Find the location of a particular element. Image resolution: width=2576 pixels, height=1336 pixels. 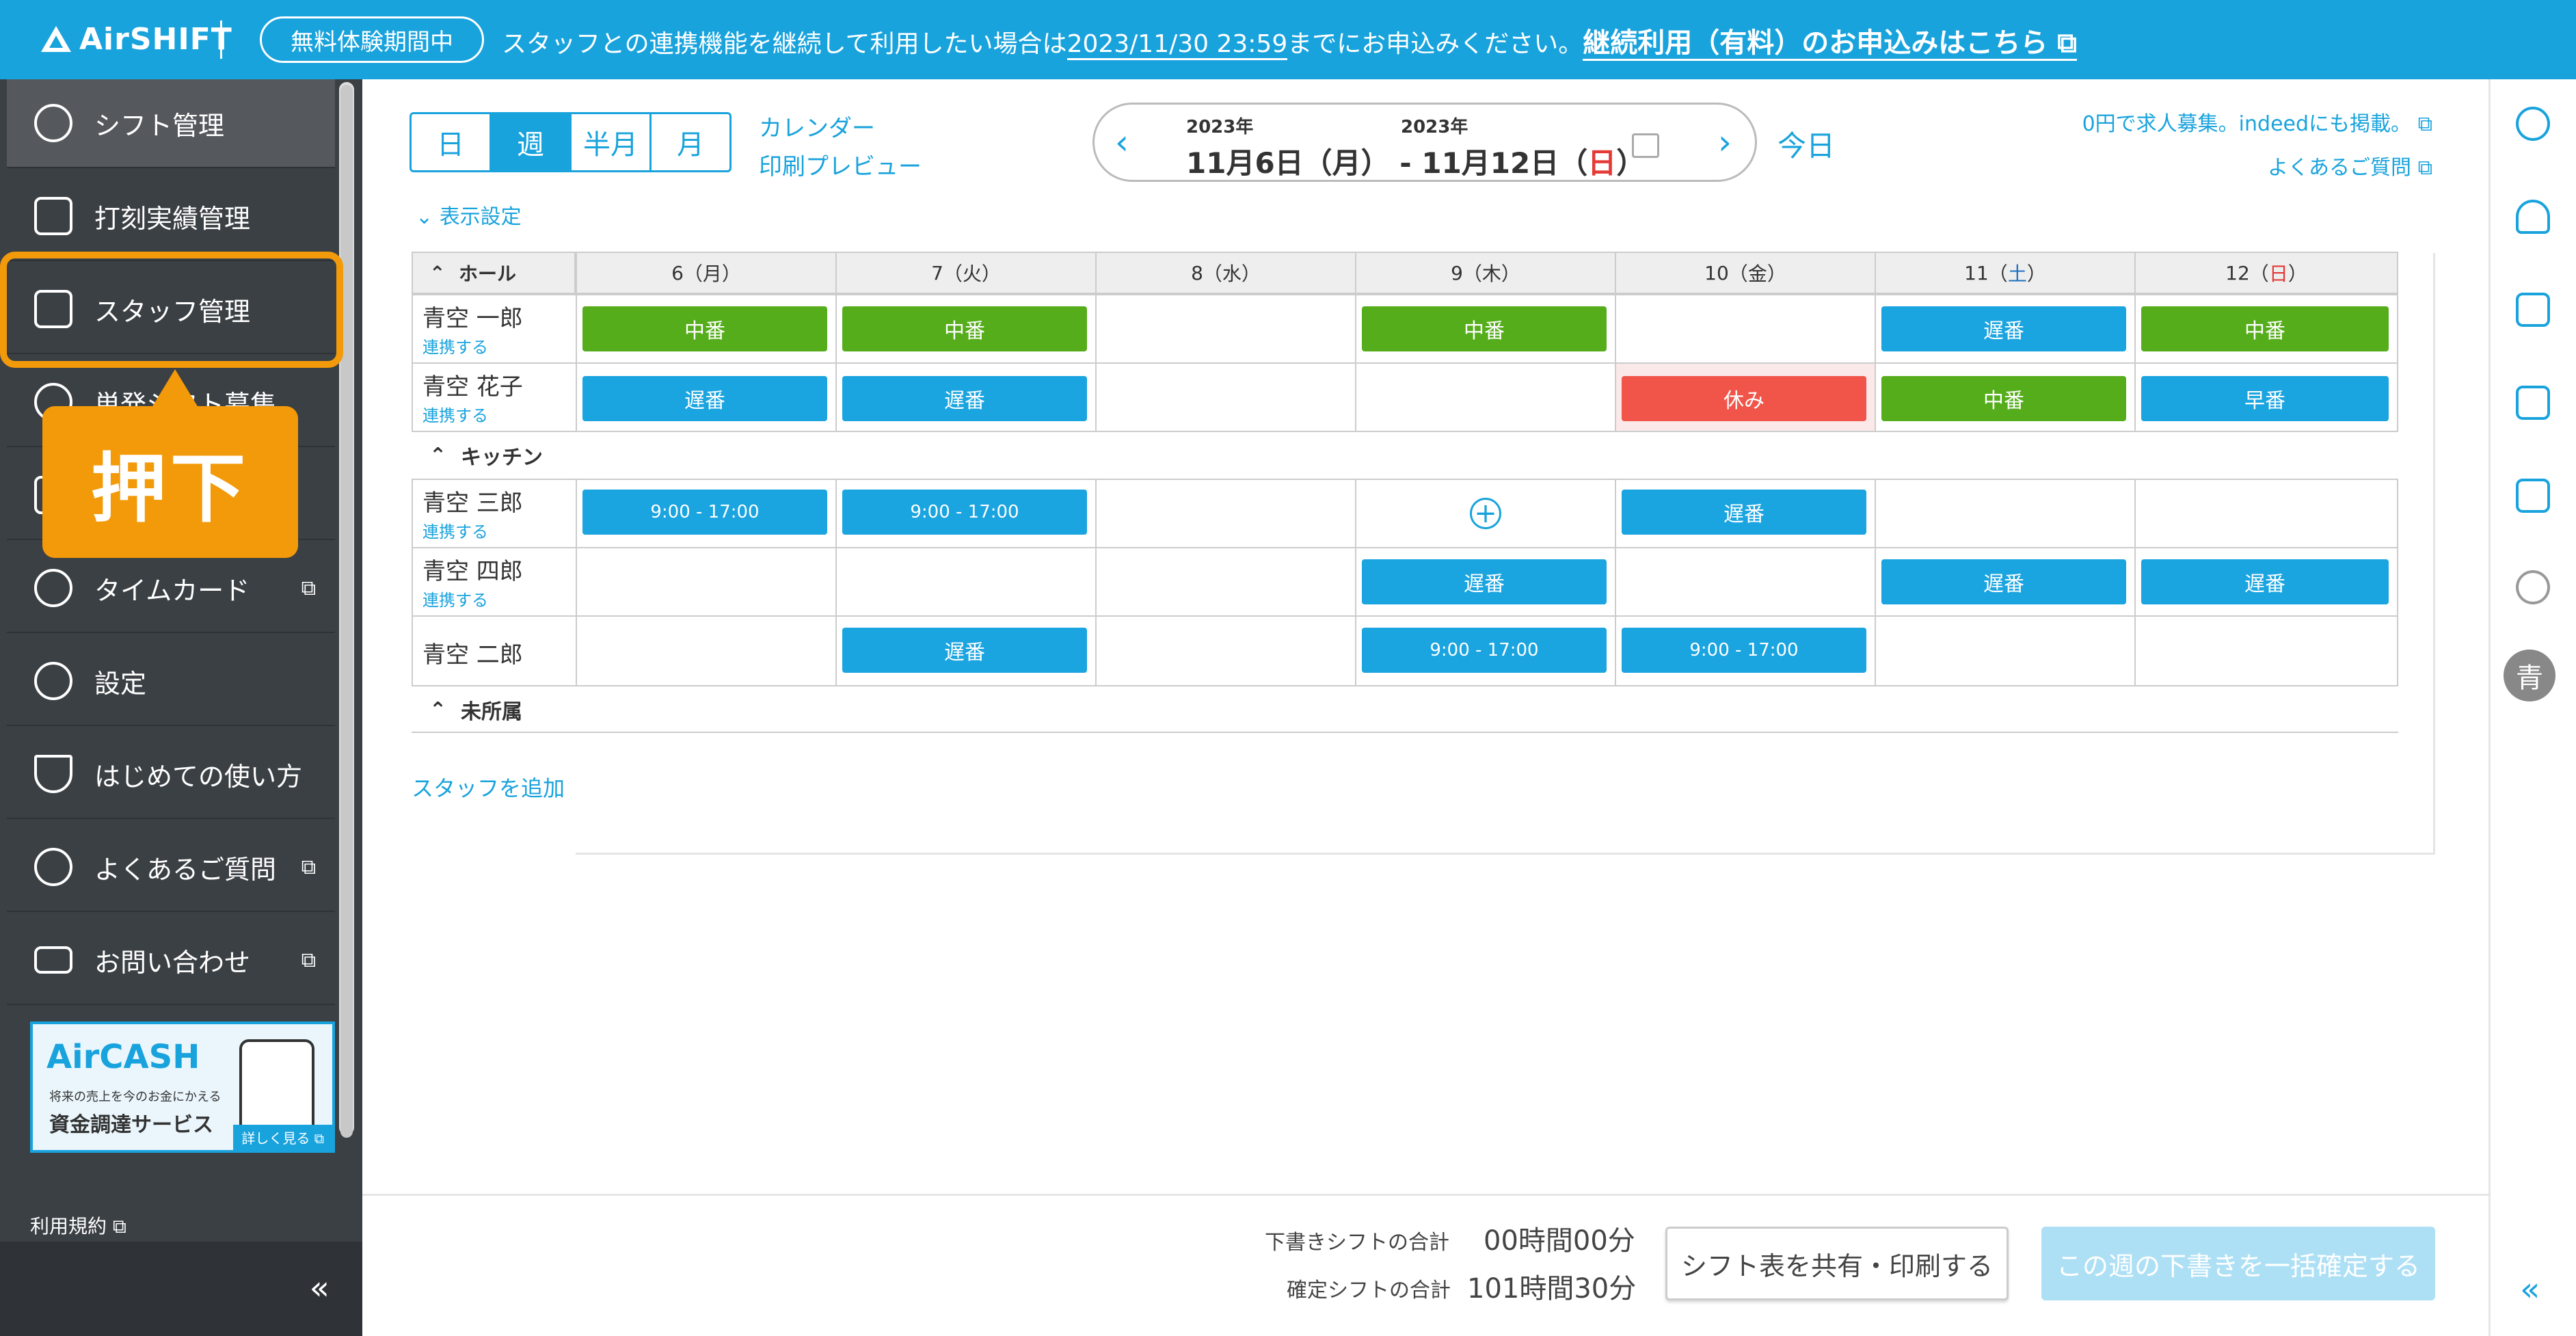

chevron-left-icon: ‹ is located at coordinates (1122, 142).